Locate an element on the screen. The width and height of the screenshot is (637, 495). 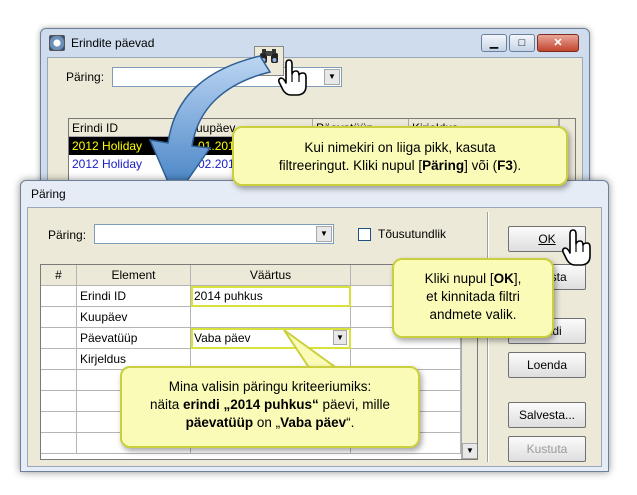
minimize-button: ▁ is located at coordinates (494, 43).